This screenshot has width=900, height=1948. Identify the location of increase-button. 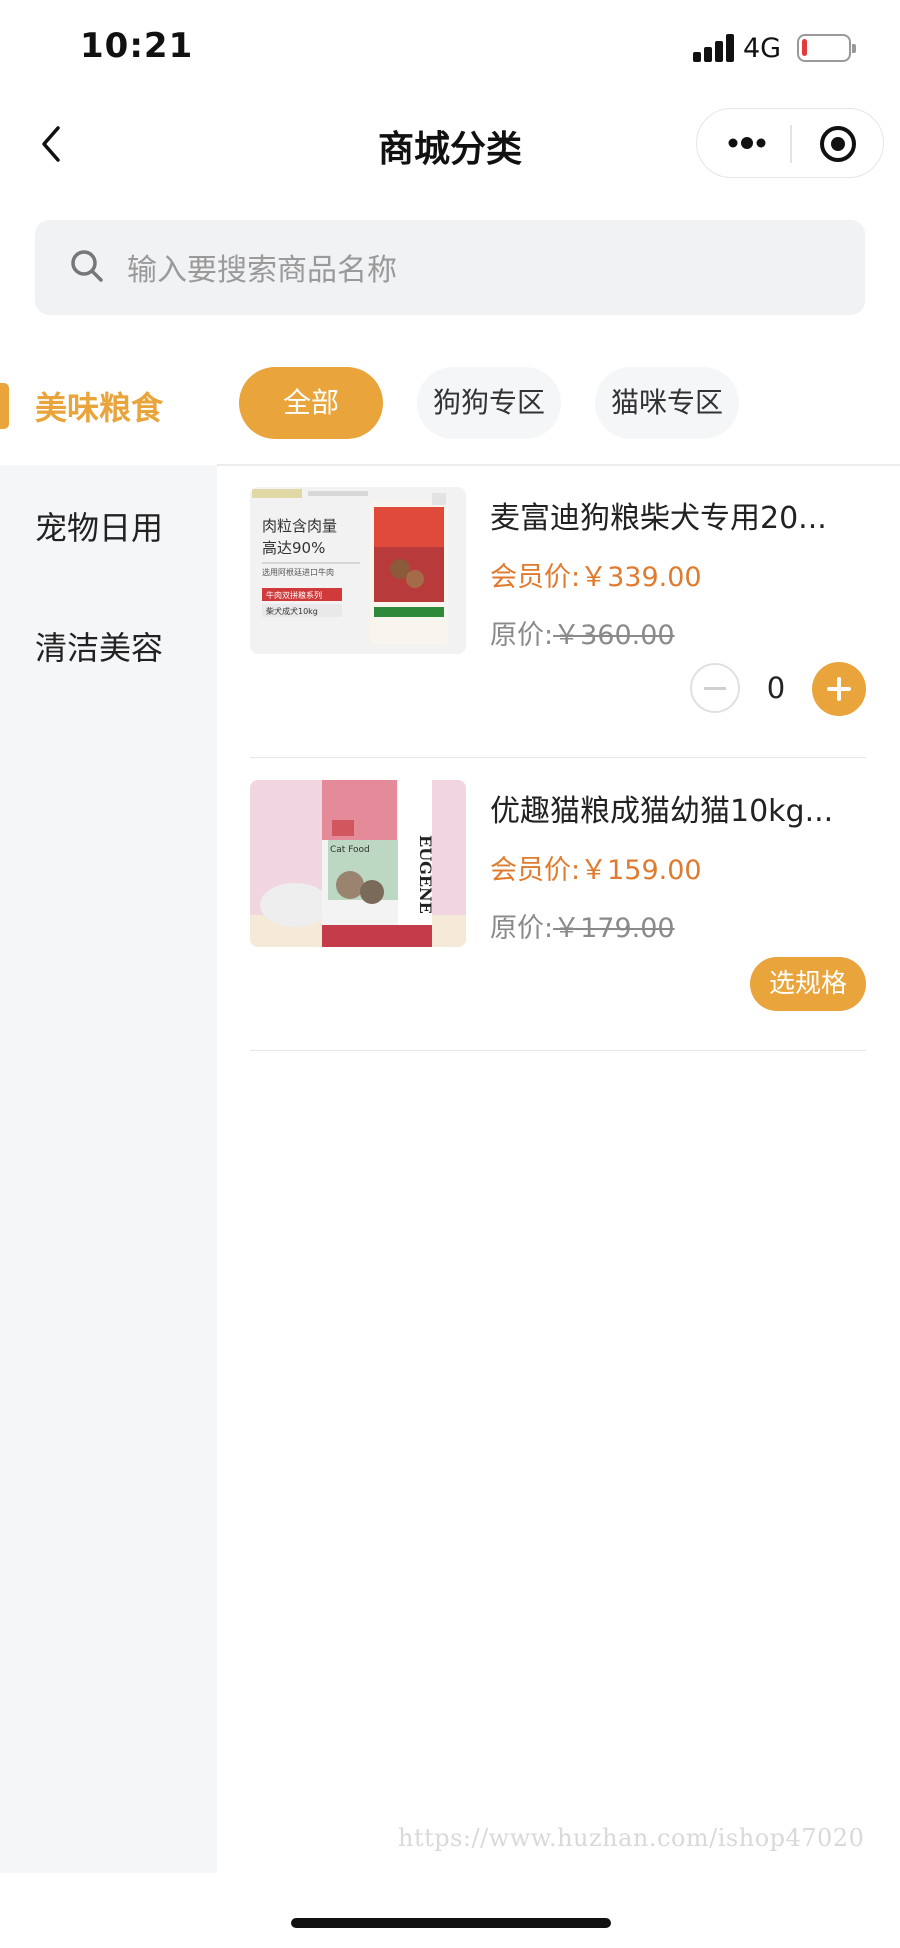
(839, 689).